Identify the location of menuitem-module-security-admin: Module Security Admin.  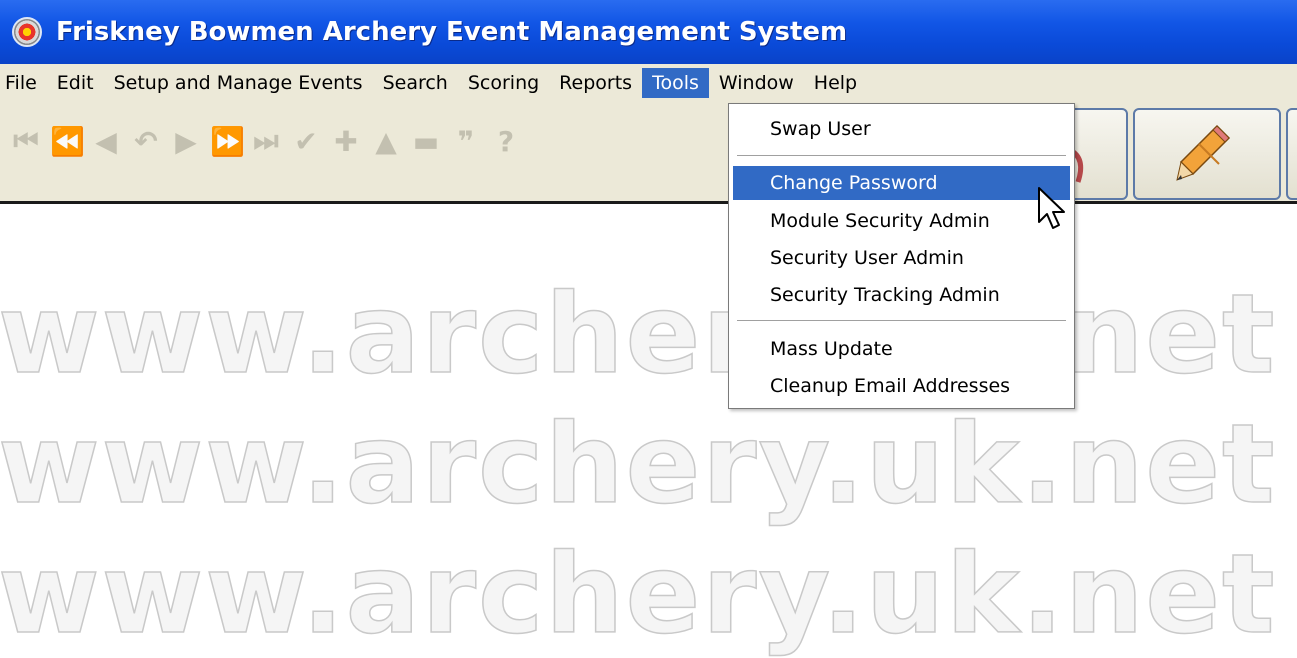
(901, 221).